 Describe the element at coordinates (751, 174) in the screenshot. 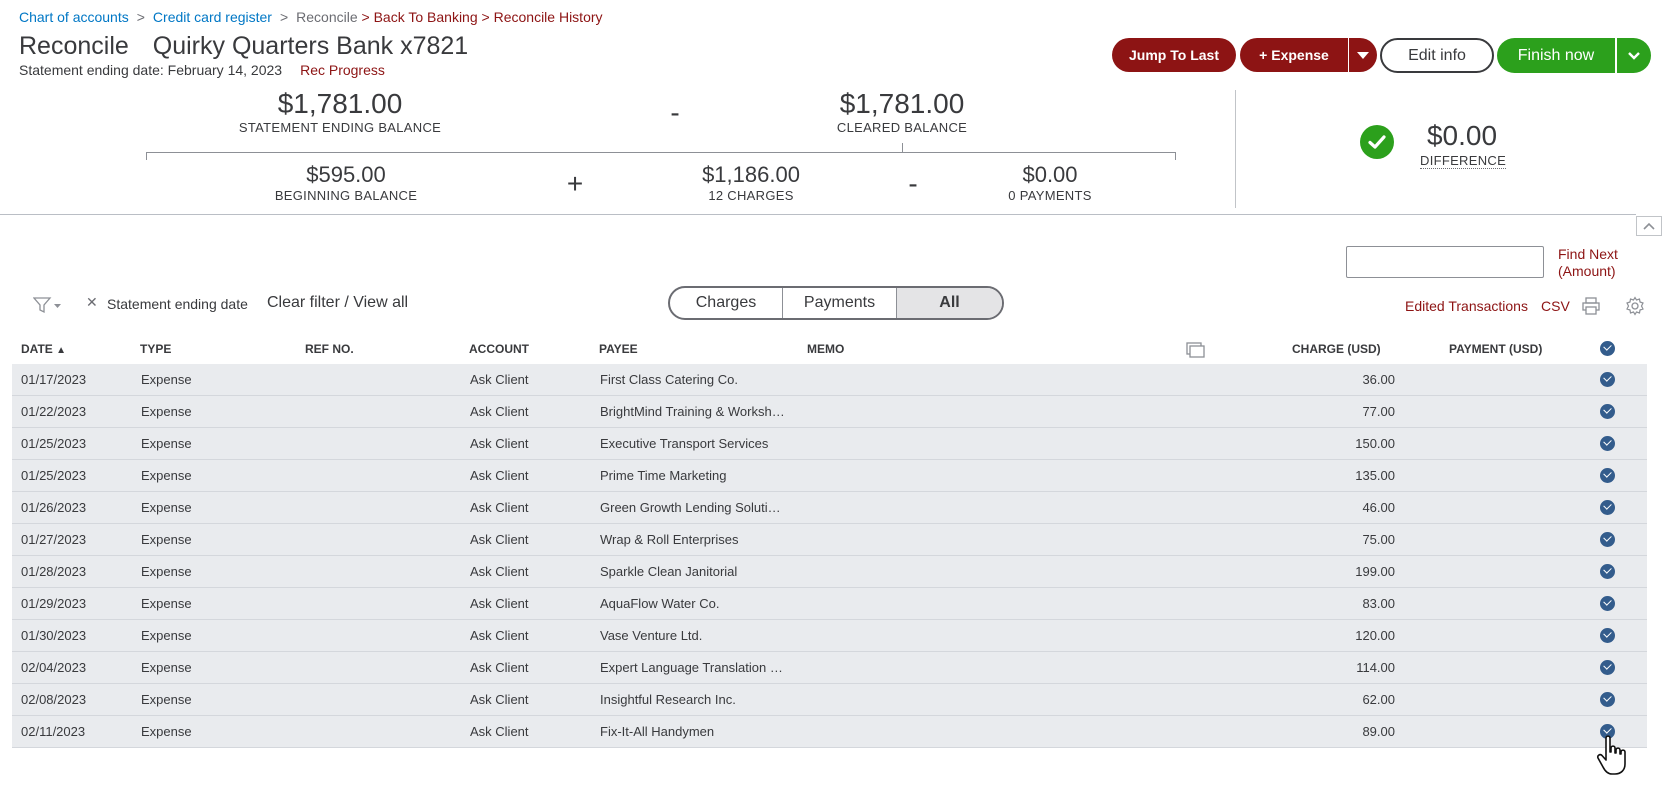

I see `charges-total-value: $1,186.00` at that location.